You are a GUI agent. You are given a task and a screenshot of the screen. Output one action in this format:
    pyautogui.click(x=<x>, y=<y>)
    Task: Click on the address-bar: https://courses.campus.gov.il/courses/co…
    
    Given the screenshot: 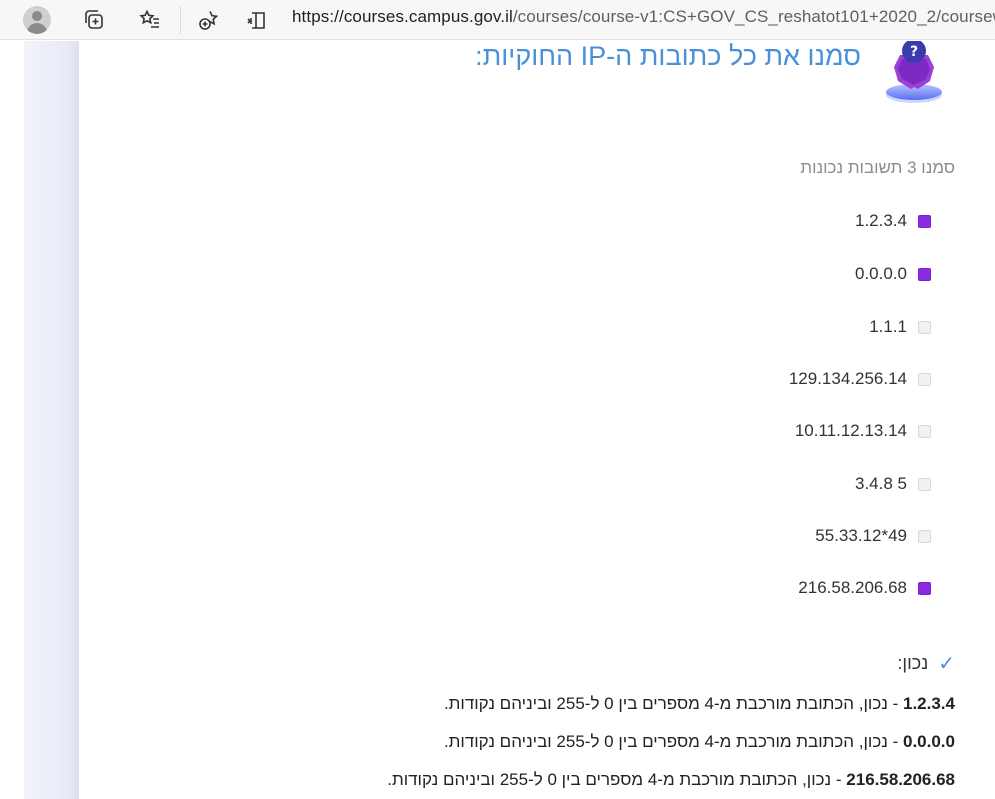 What is the action you would take?
    pyautogui.click(x=643, y=17)
    